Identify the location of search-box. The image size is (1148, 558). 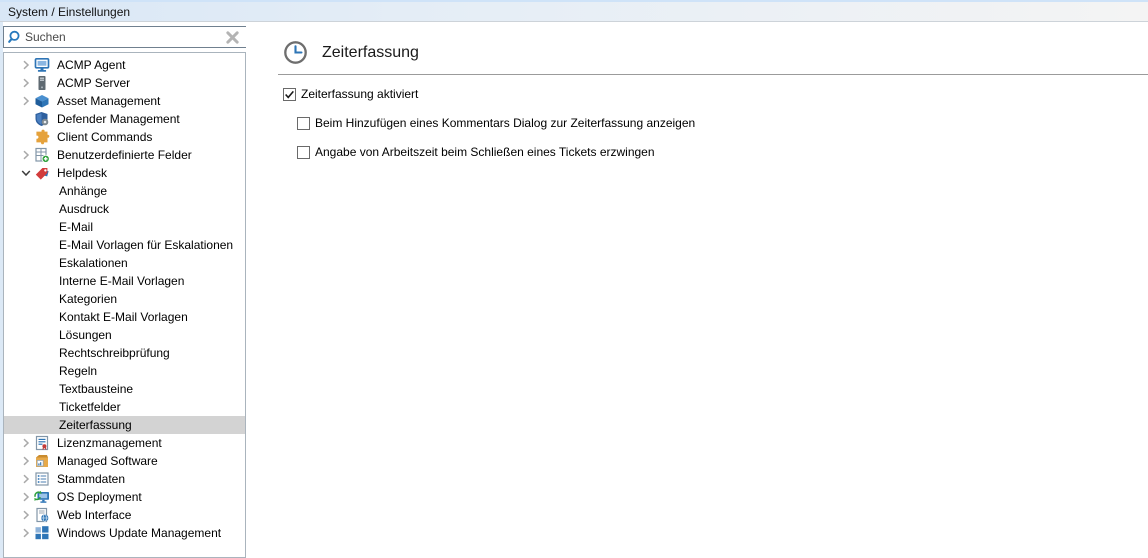
(125, 37).